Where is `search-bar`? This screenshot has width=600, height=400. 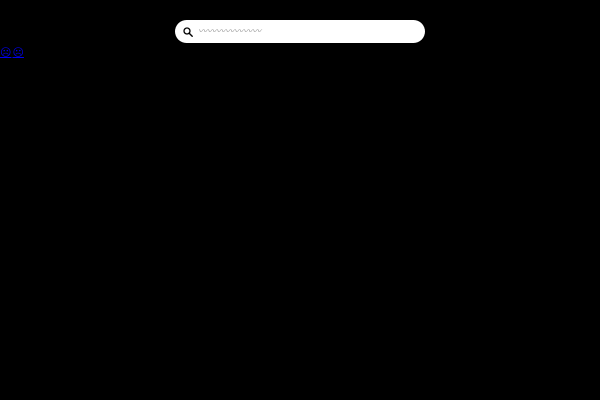
search-bar is located at coordinates (300, 31).